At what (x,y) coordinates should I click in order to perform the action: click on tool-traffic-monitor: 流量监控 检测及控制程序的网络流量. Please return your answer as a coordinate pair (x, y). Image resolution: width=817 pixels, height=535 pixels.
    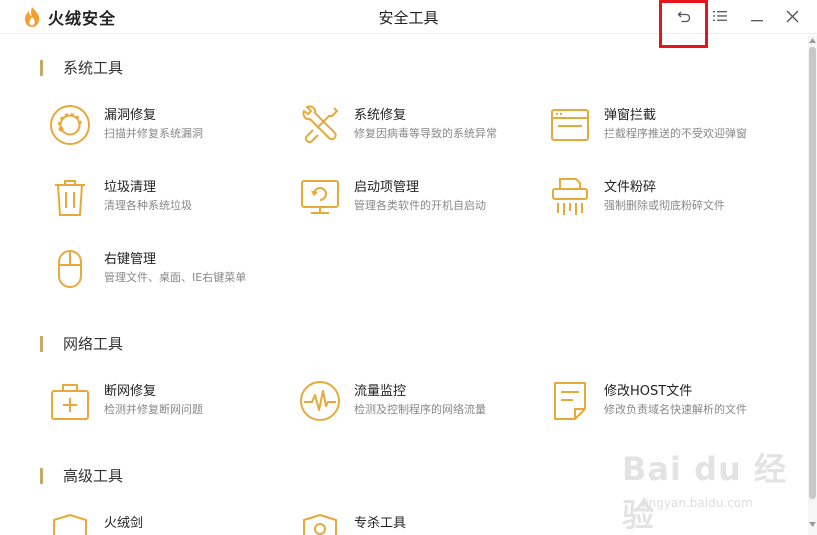
    Looking at the image, I should click on (392, 401).